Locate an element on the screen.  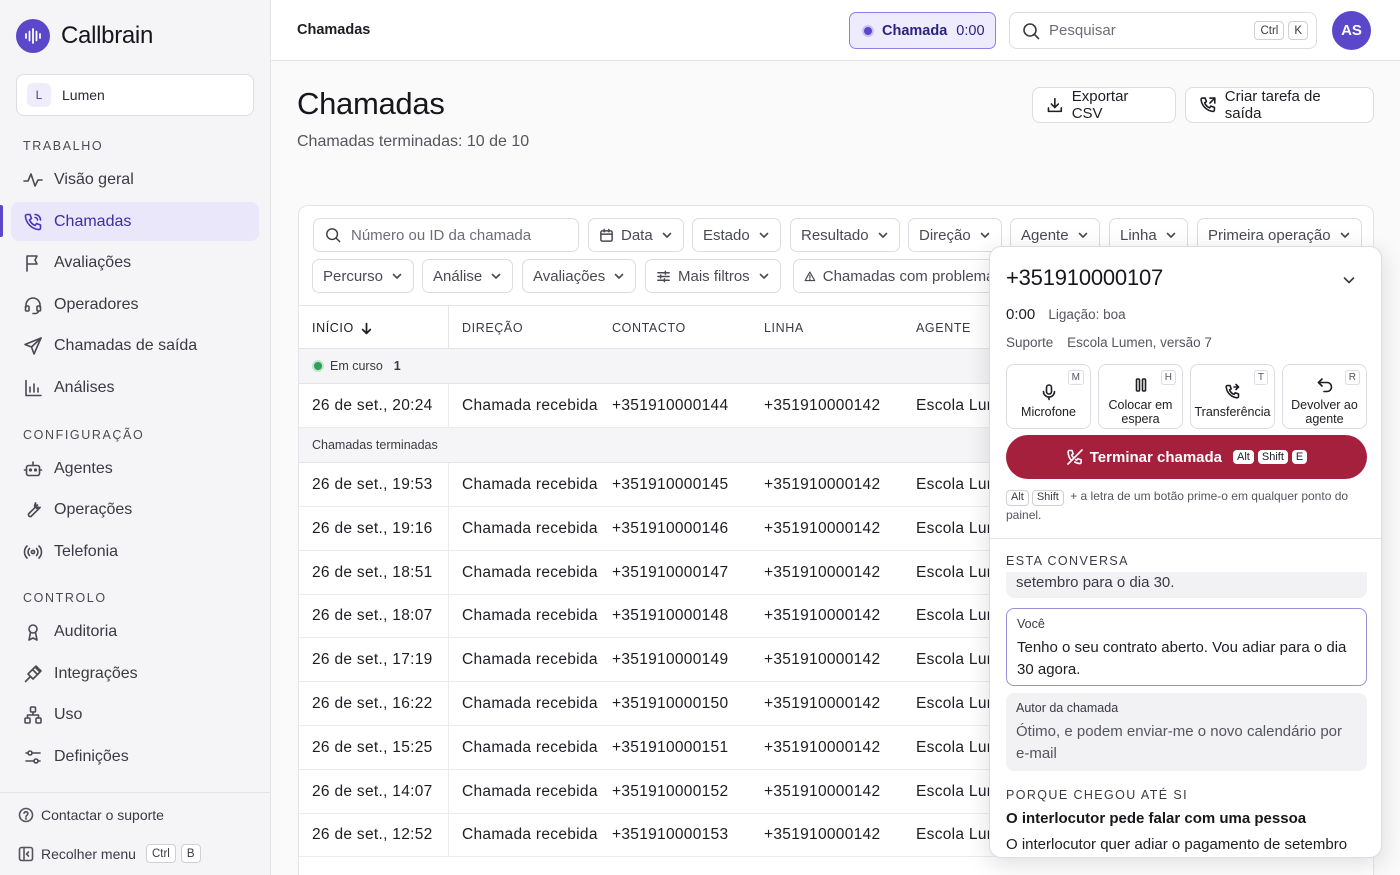
filter-problem-calls: Chamadas com problemas is located at coordinates (903, 276).